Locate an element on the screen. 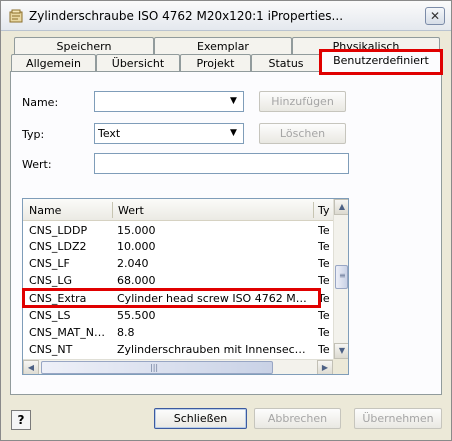 The height and width of the screenshot is (441, 452). cancel-button-label: Abbrechen is located at coordinates (297, 418).